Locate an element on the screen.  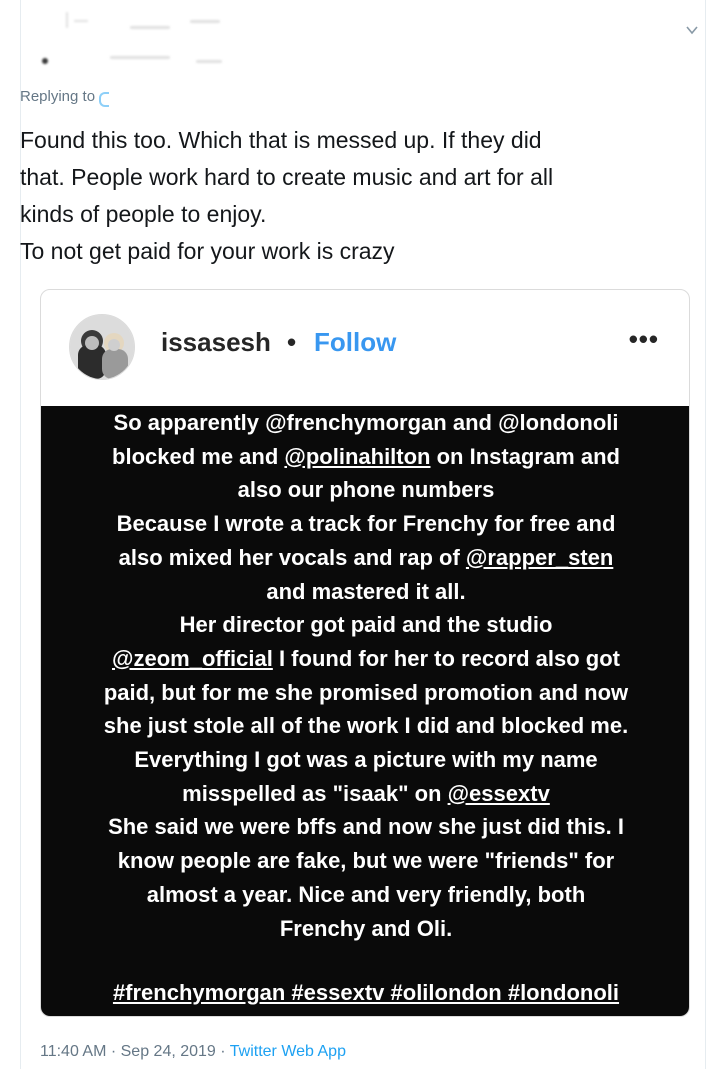
embed-header: issasesh • Follow ••• is located at coordinates (365, 347).